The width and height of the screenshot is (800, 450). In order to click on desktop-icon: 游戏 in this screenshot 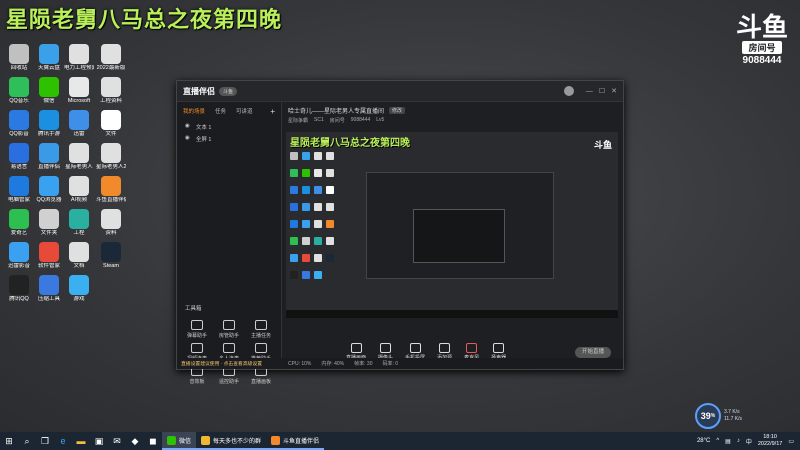, I will do `click(79, 289)`.